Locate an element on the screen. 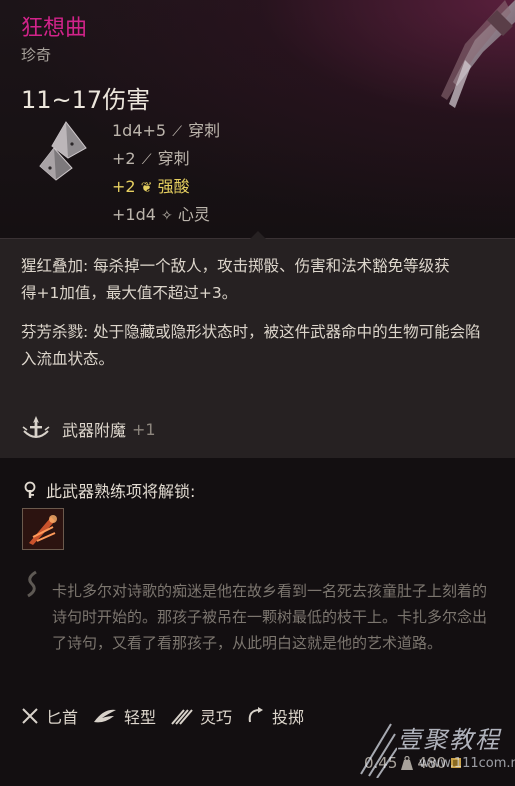  damage-breakdown: 1d4+5 ⟋ 穿刺 +2 ⟋ 穿刺 +2 ❦ 强酸 +1d4 ✧ 心灵 is located at coordinates (166, 173).